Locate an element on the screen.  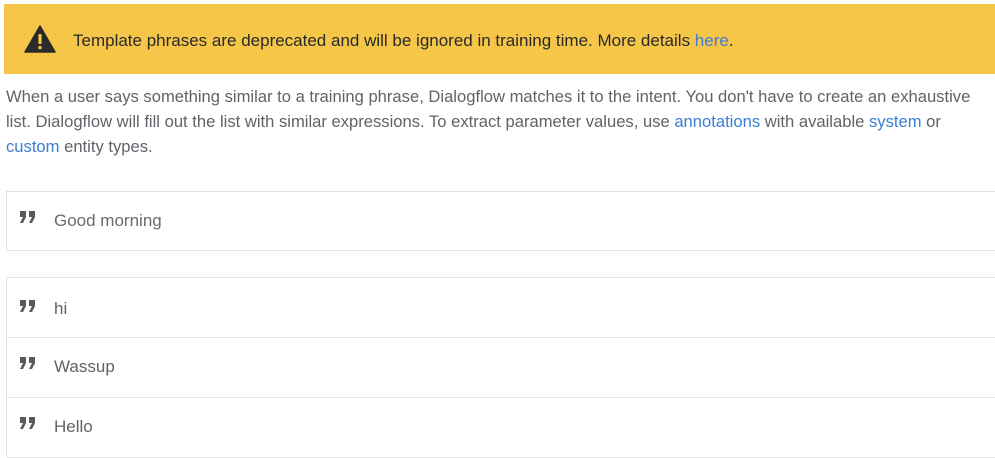
new-phrase-row is located at coordinates (501, 221).